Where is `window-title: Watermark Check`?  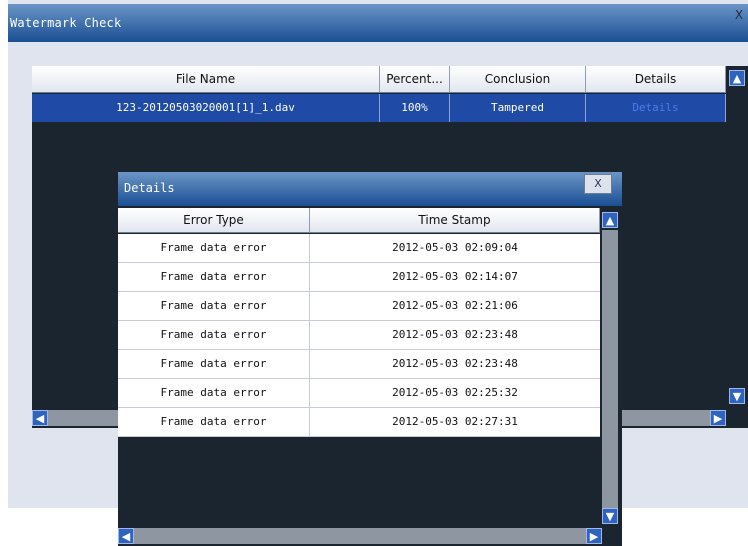
window-title: Watermark Check is located at coordinates (66, 23).